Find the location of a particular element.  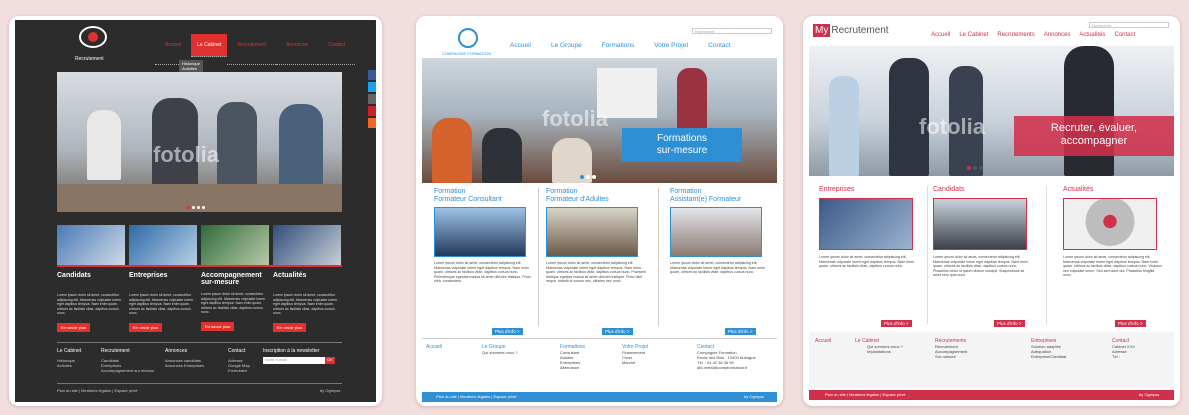

site3-nav-contact: Contact is located at coordinates (1124, 35).